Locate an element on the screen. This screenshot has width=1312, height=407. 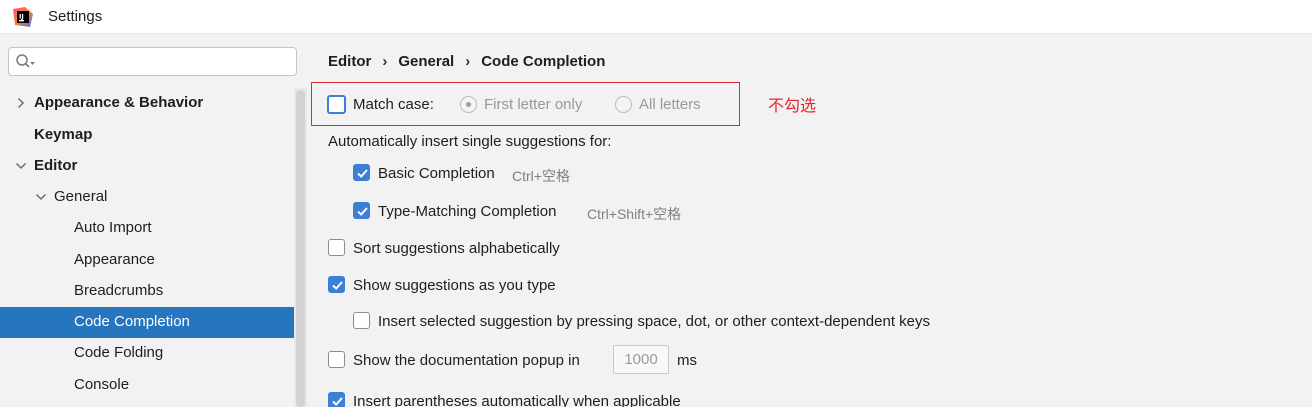
documentation-popup-checkbox is located at coordinates (336, 359).